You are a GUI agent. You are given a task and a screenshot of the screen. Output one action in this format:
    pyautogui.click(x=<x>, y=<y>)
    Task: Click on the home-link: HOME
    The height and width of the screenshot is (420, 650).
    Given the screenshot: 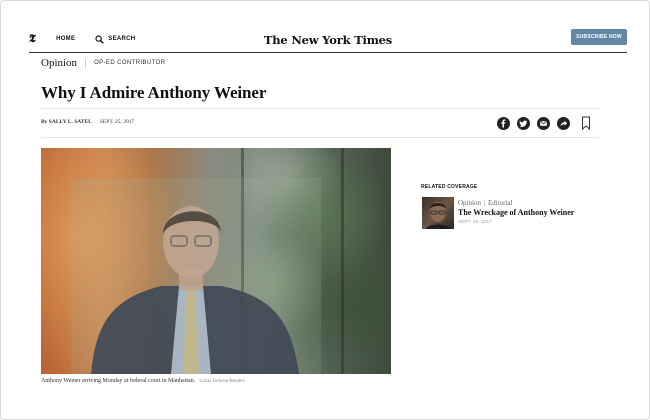 What is the action you would take?
    pyautogui.click(x=65, y=39)
    